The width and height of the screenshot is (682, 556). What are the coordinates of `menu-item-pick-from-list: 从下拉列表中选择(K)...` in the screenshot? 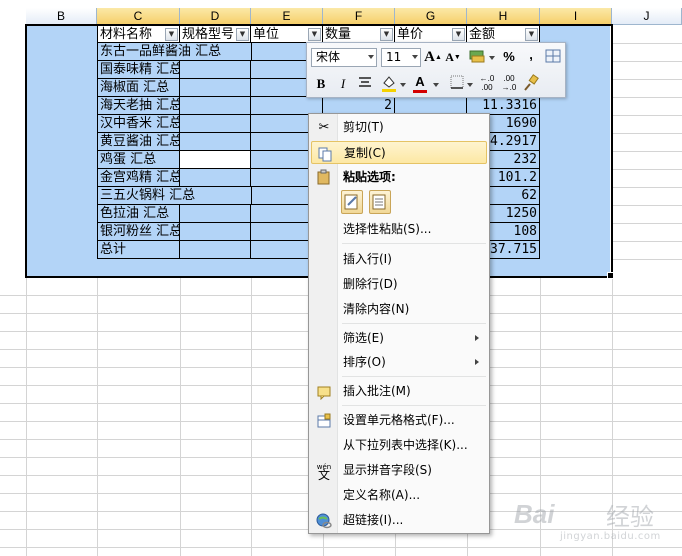 It's located at (399, 445).